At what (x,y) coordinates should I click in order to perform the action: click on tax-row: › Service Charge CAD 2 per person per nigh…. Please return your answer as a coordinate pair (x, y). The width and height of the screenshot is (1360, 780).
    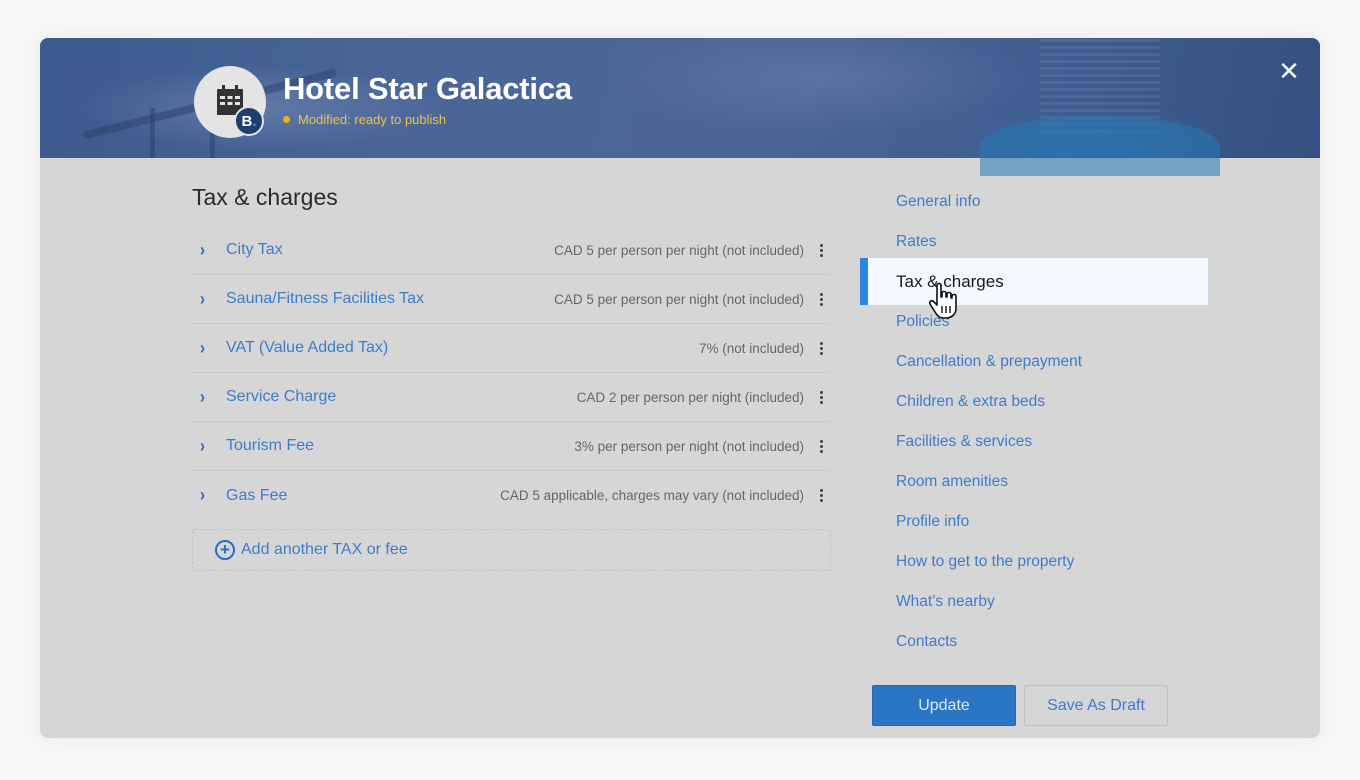
    Looking at the image, I should click on (511, 397).